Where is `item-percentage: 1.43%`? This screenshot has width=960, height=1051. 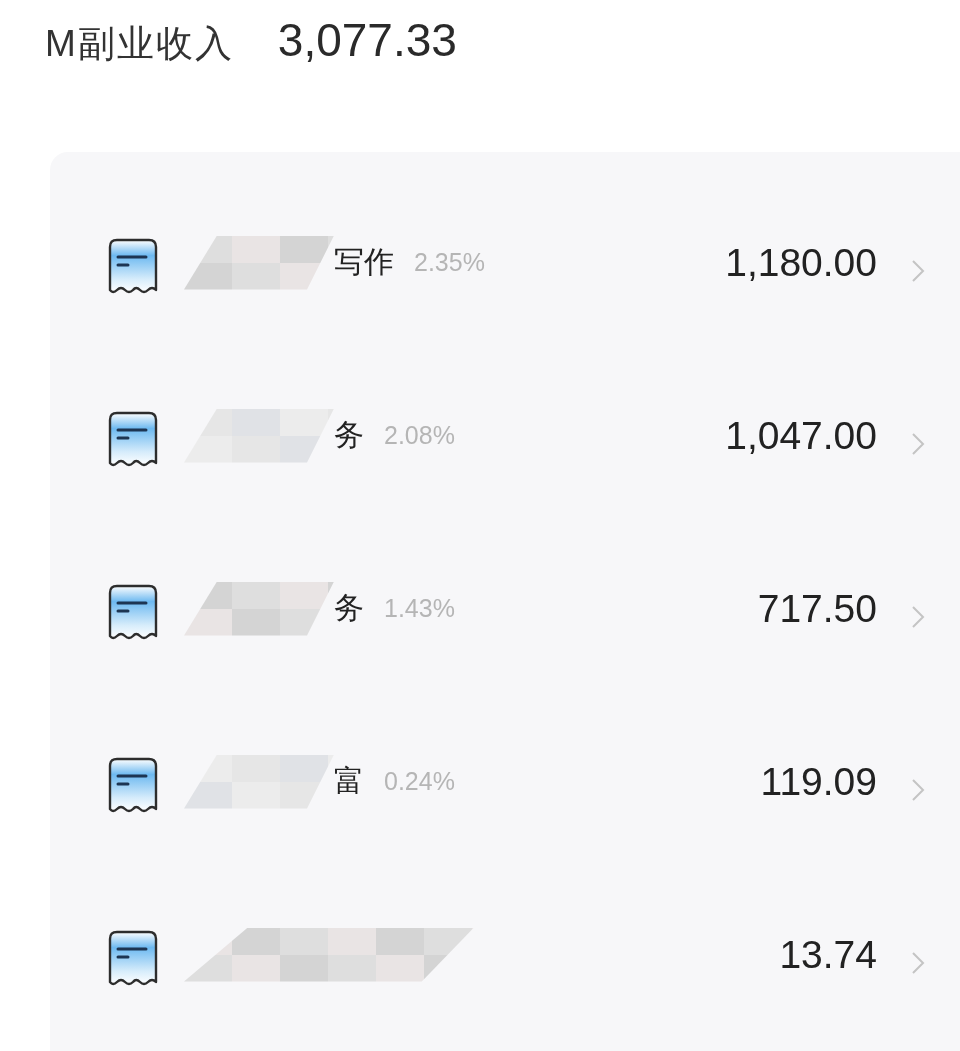
item-percentage: 1.43% is located at coordinates (419, 608).